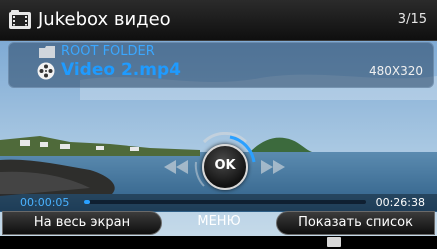 The height and width of the screenshot is (249, 437). What do you see at coordinates (87, 202) in the screenshot?
I see `progress-fill` at bounding box center [87, 202].